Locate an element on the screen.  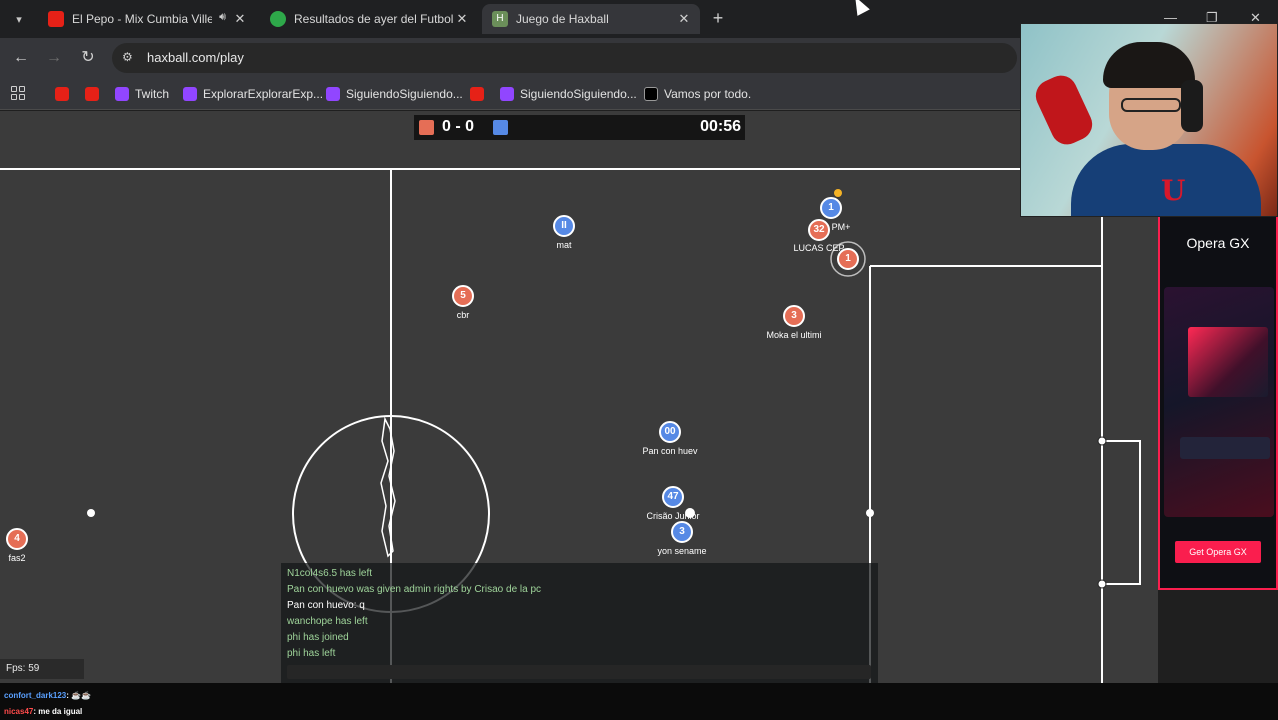
chat-line: phi has left is located at coordinates (311, 653).